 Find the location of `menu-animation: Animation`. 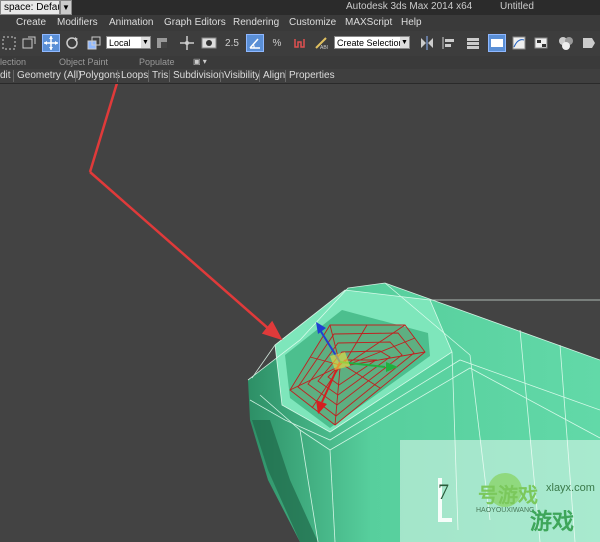

menu-animation: Animation is located at coordinates (131, 22).